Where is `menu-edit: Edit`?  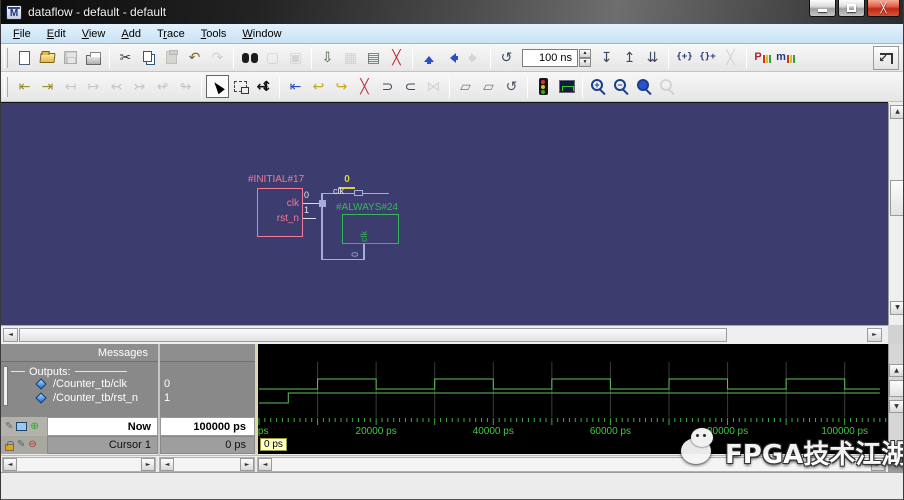
menu-edit: Edit is located at coordinates (56, 34).